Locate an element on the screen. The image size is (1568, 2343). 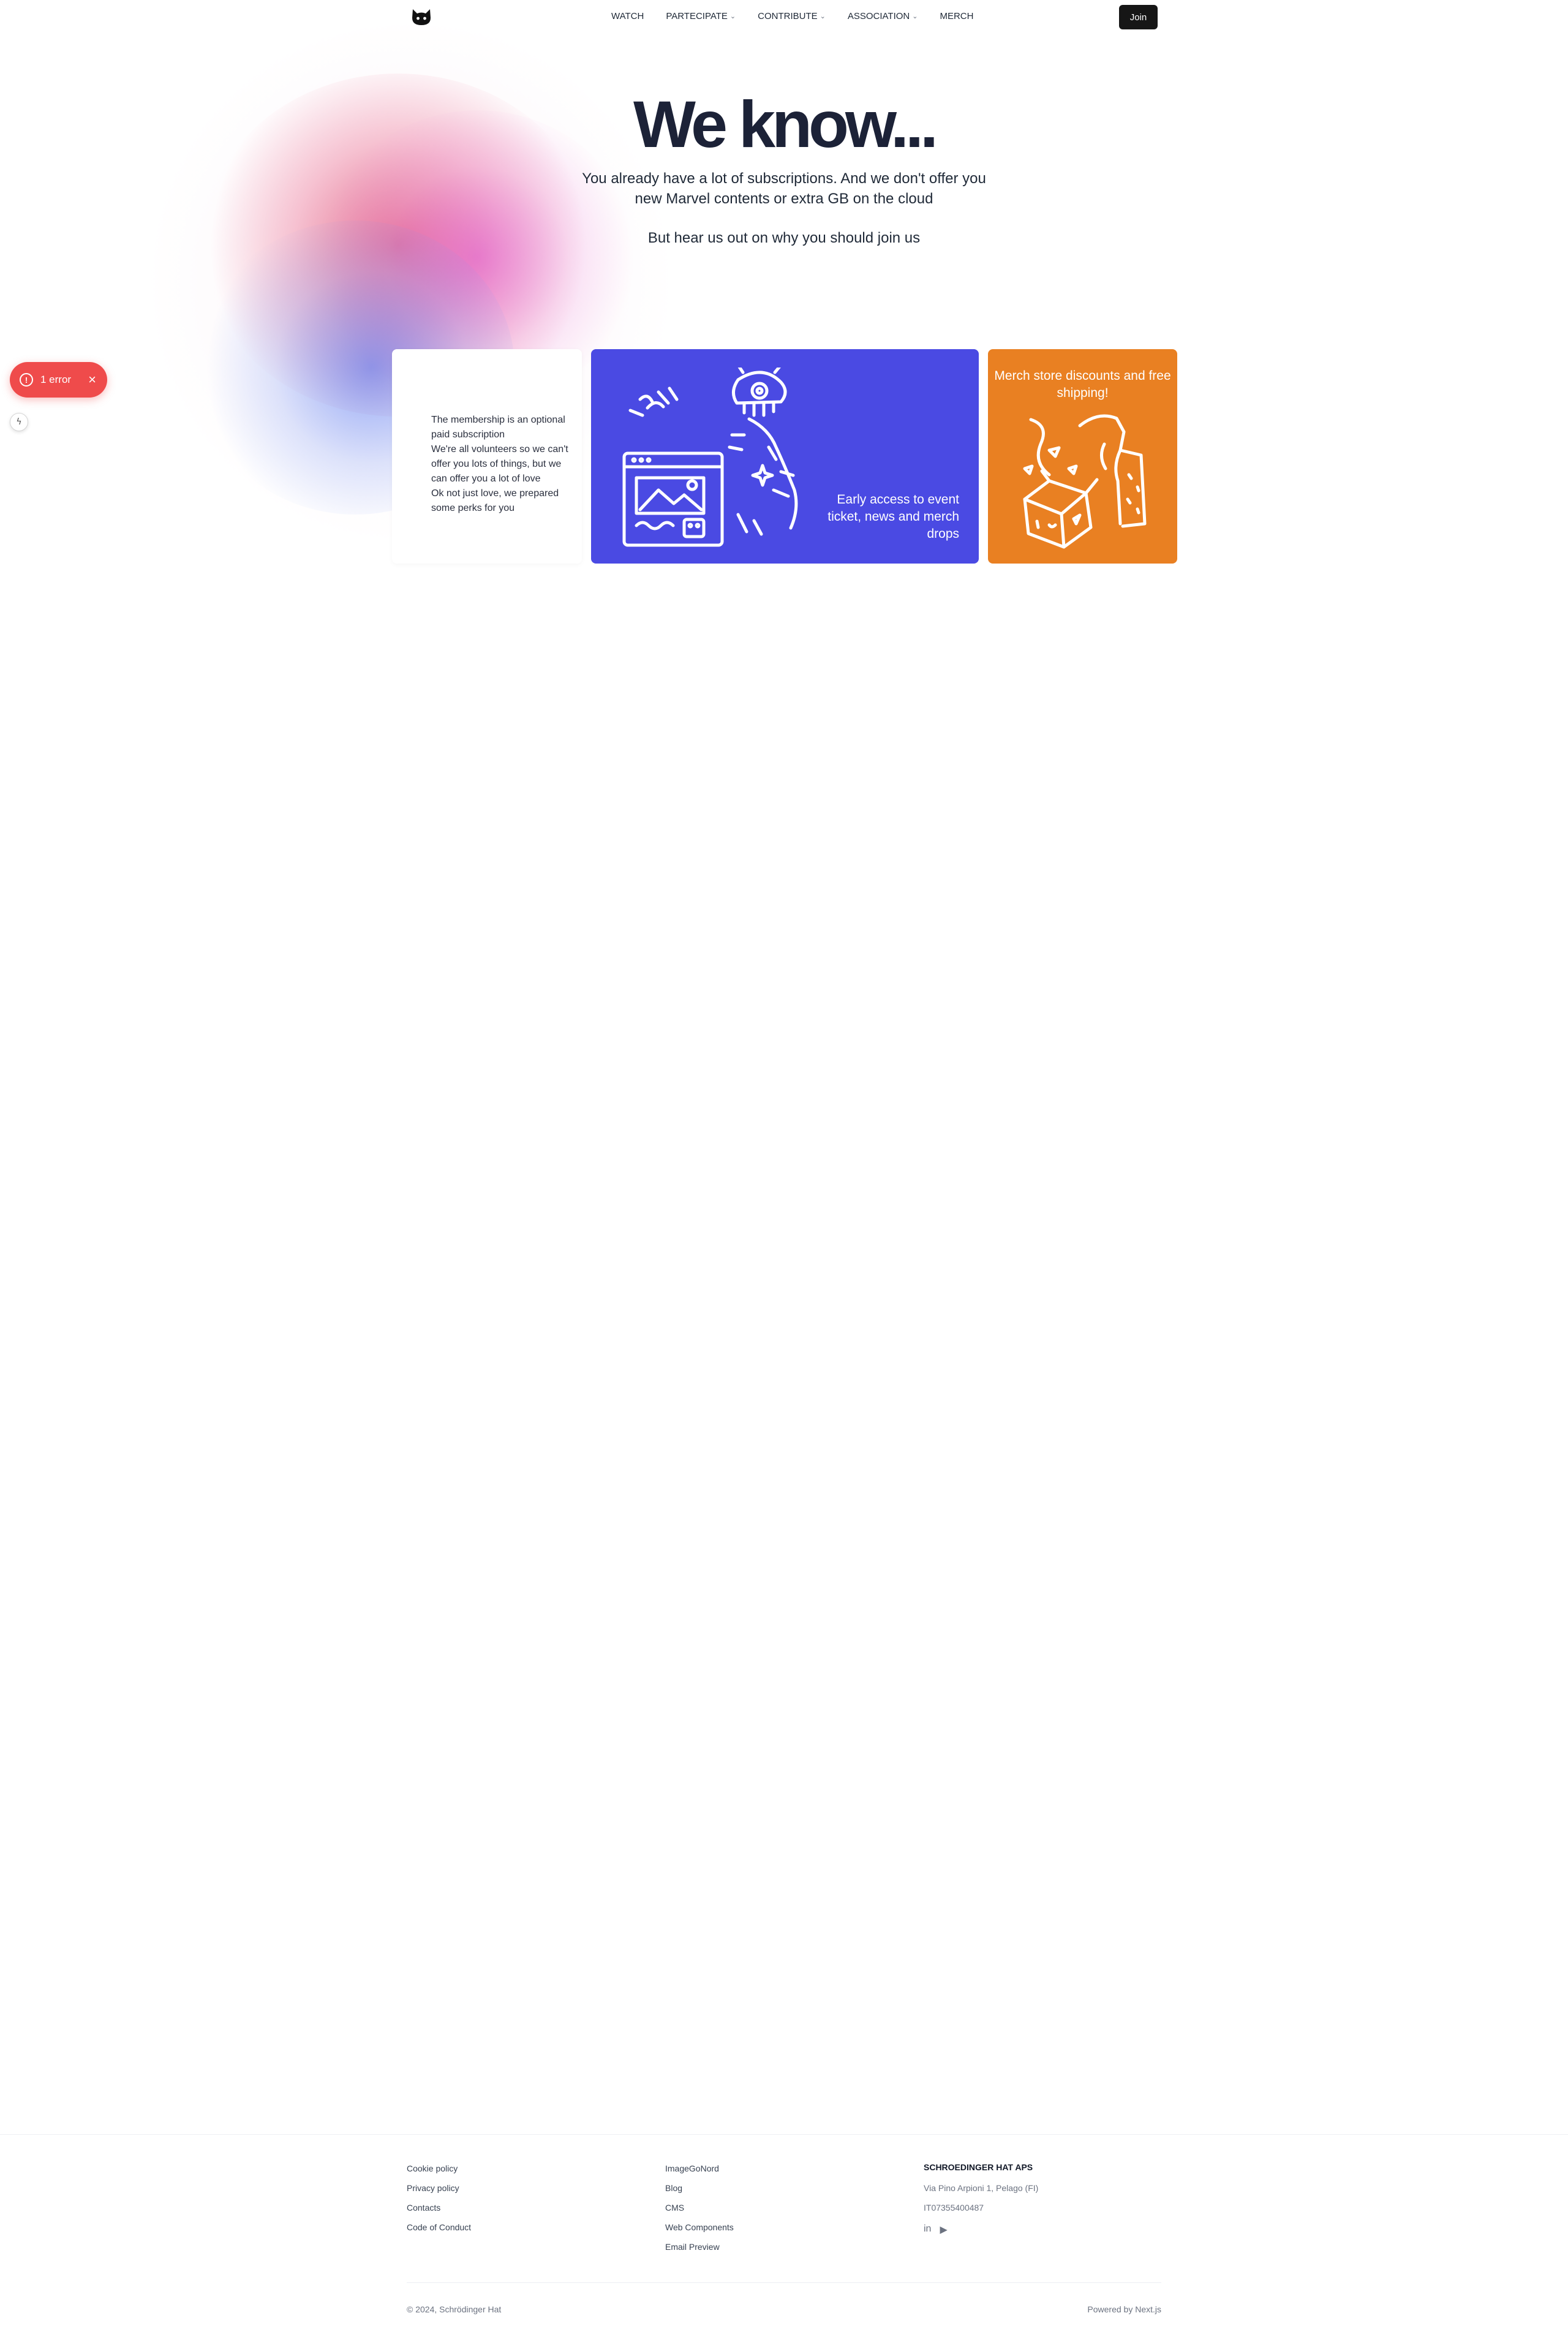
nav-item-watch: WATCH is located at coordinates (628, 16).